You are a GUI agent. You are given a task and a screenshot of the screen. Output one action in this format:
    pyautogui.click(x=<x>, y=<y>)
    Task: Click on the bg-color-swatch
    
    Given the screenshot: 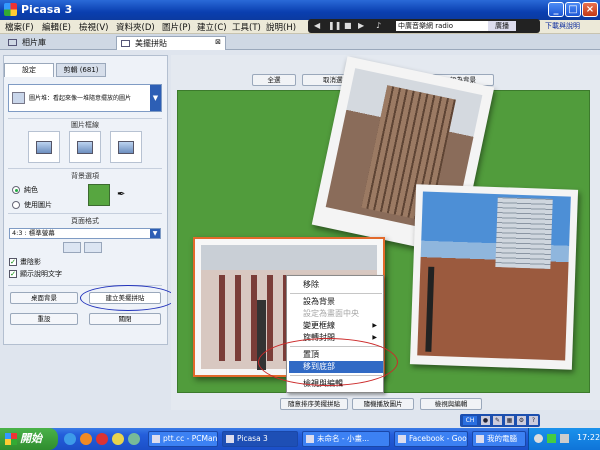 What is the action you would take?
    pyautogui.click(x=99, y=195)
    